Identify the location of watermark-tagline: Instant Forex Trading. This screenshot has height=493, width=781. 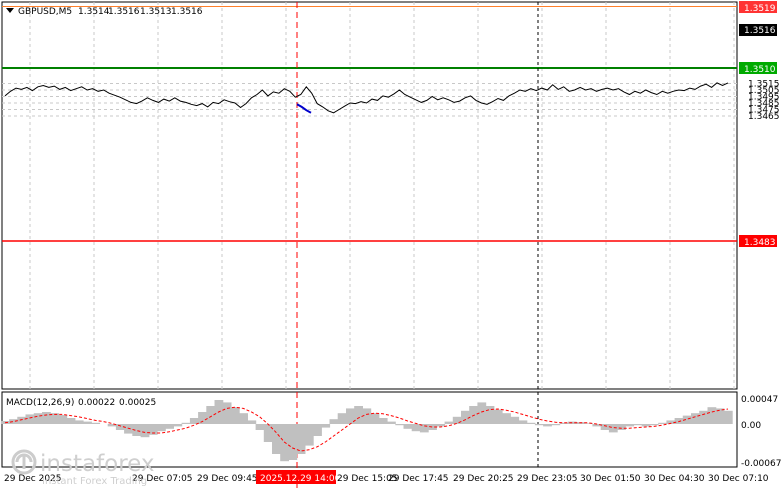
(94, 481).